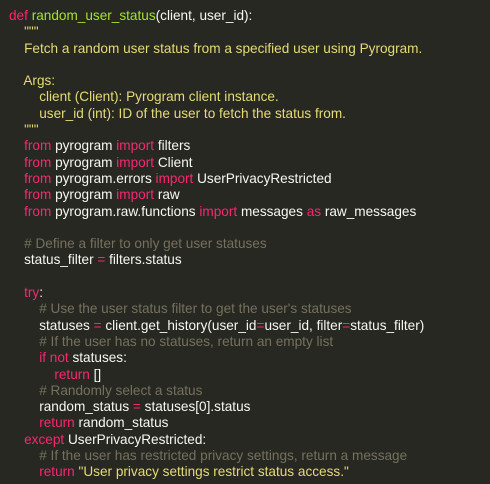  I want to click on keyword-token: if, so click(43, 358).